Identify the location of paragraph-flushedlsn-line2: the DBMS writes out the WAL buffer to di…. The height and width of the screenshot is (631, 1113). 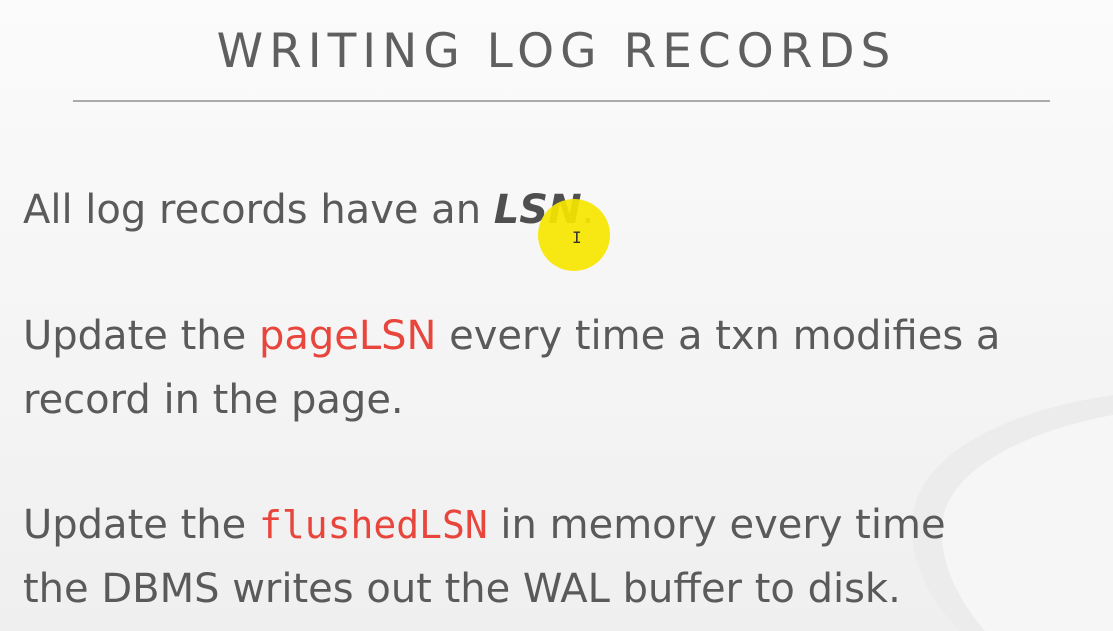
(462, 589).